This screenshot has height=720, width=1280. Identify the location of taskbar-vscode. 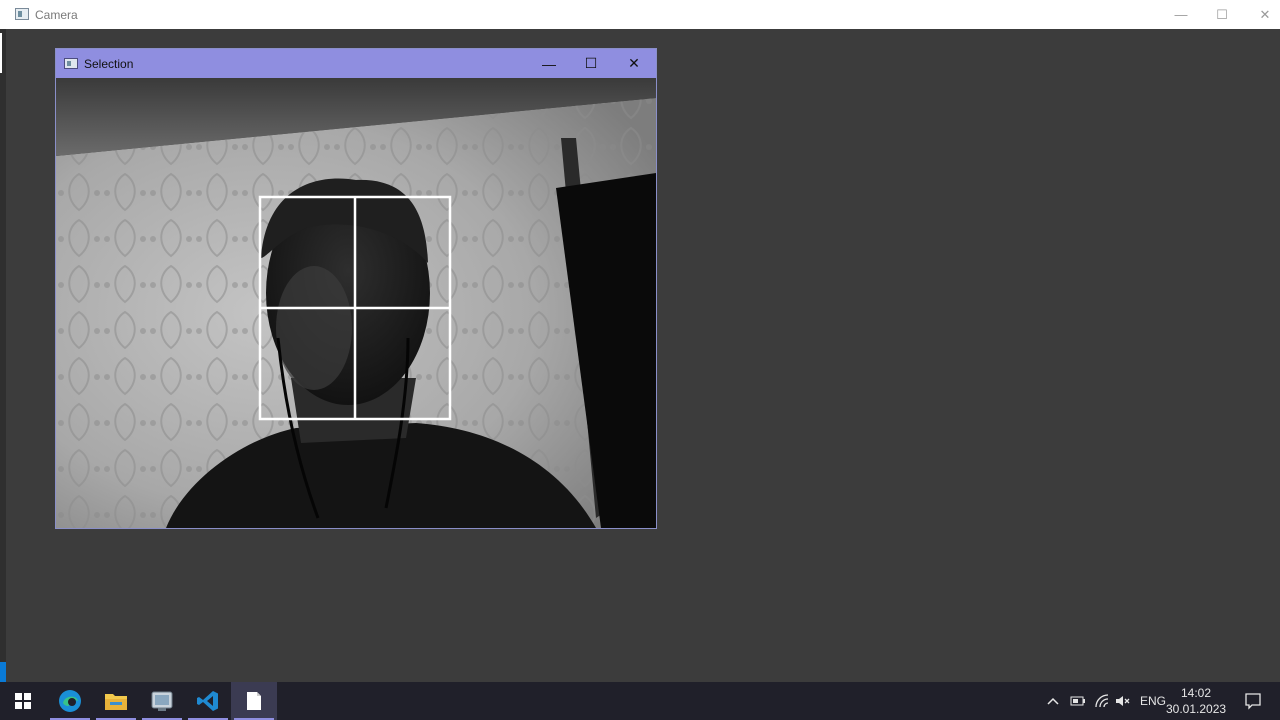
(208, 701).